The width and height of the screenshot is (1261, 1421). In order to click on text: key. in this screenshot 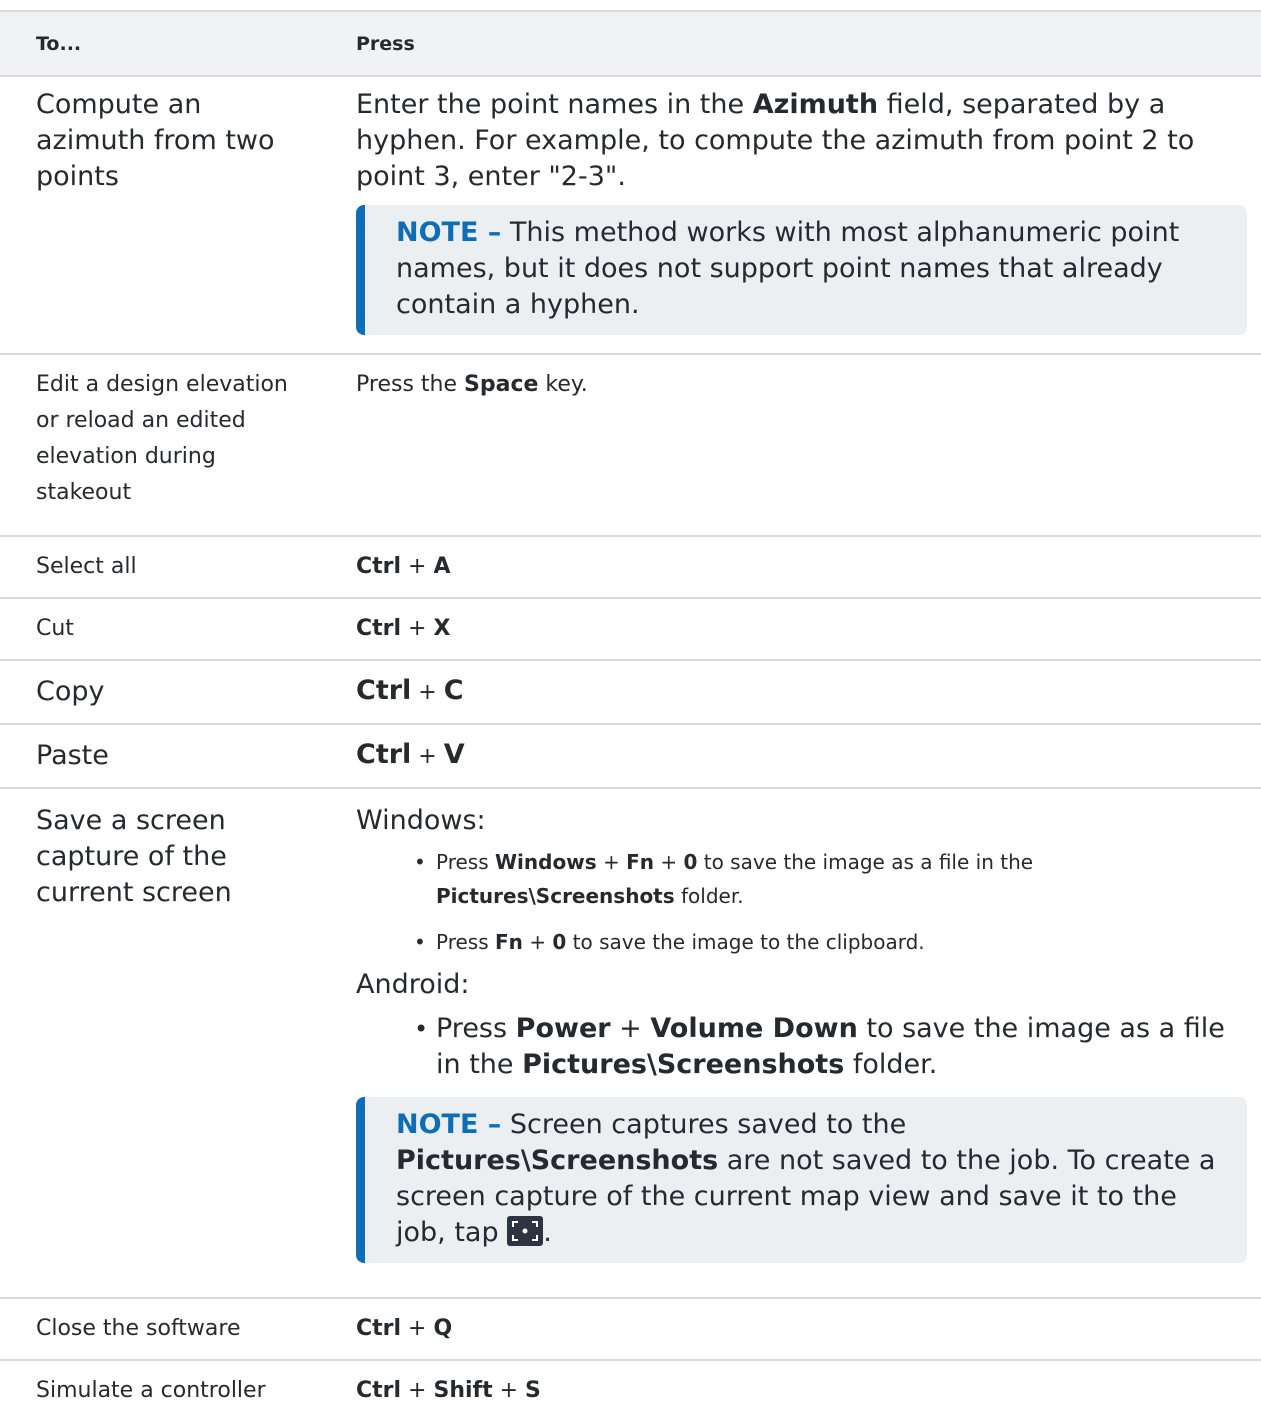, I will do `click(563, 384)`.